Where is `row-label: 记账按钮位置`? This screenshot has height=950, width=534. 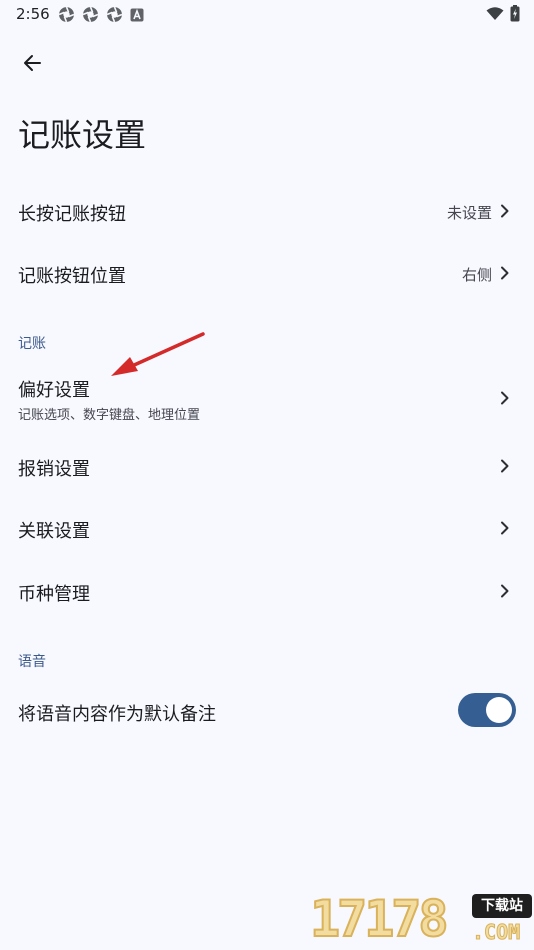 row-label: 记账按钮位置 is located at coordinates (72, 276).